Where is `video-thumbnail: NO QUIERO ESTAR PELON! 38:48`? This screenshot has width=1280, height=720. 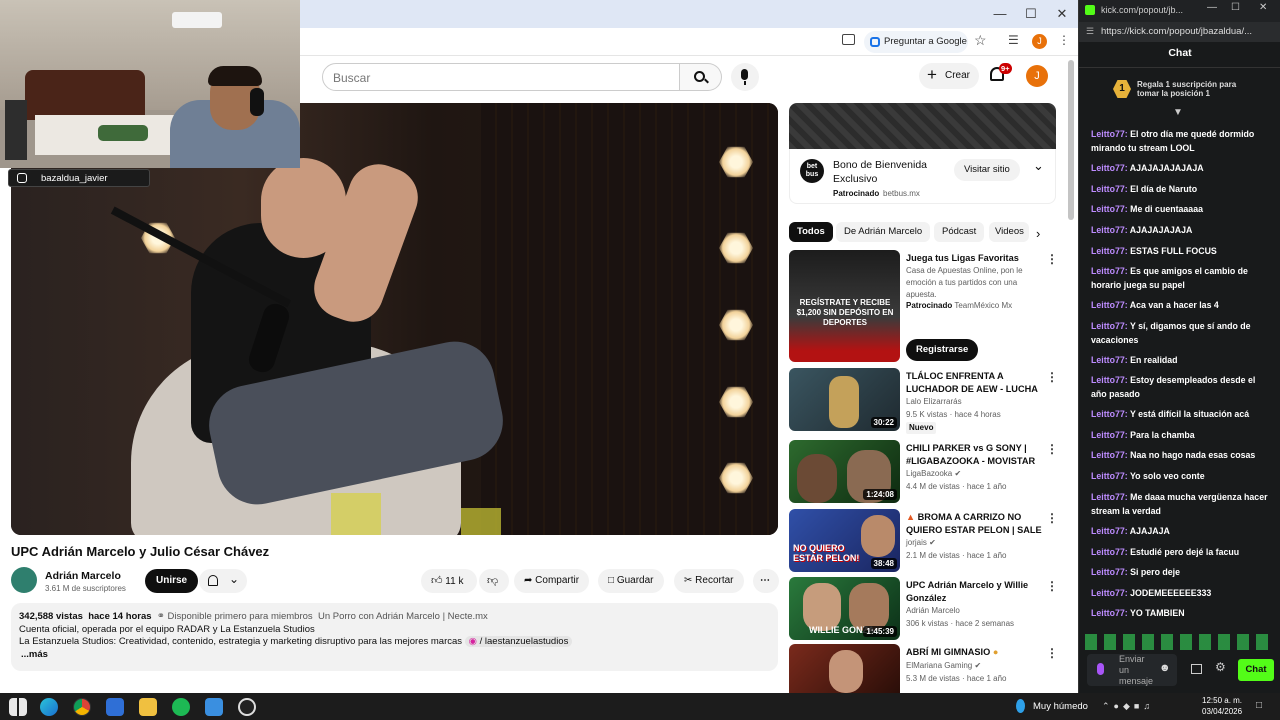
video-thumbnail: NO QUIERO ESTAR PELON! 38:48 is located at coordinates (844, 540).